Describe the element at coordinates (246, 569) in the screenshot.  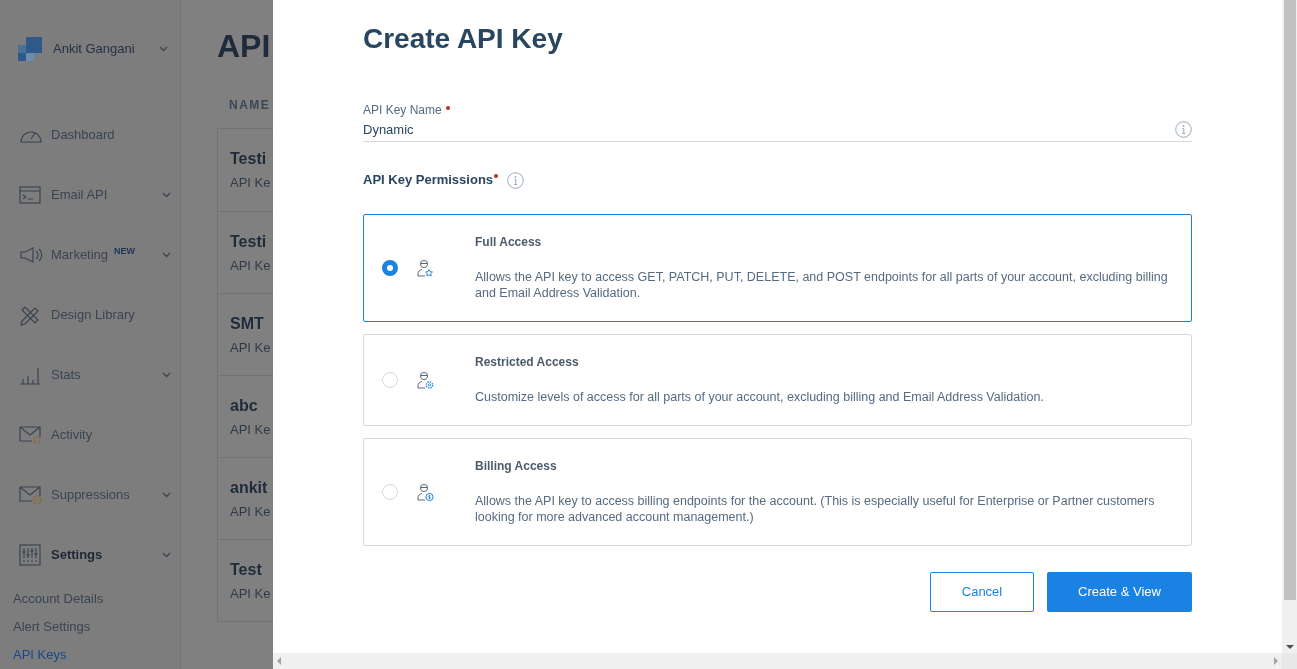
I see `key-name: Test` at that location.